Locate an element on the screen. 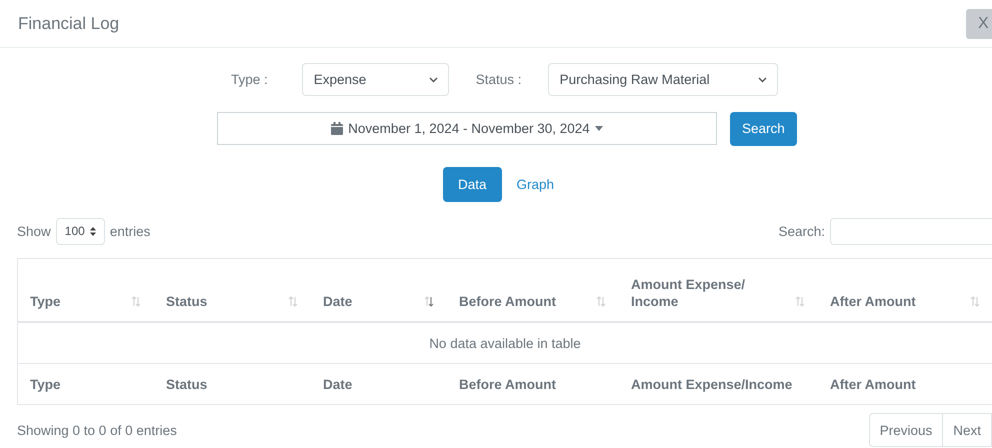 This screenshot has width=992, height=448. caret-down-icon is located at coordinates (598, 128).